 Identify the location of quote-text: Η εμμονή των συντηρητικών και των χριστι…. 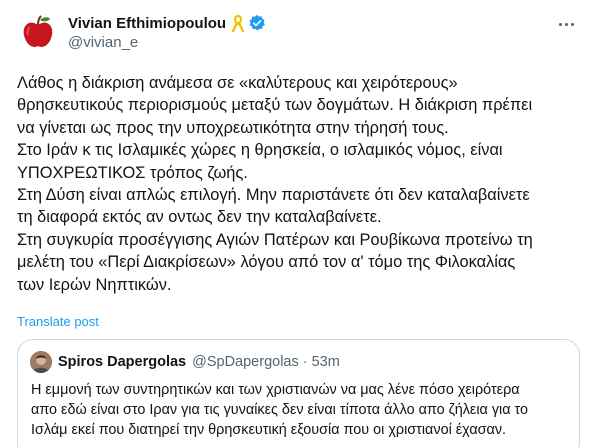
(303, 410).